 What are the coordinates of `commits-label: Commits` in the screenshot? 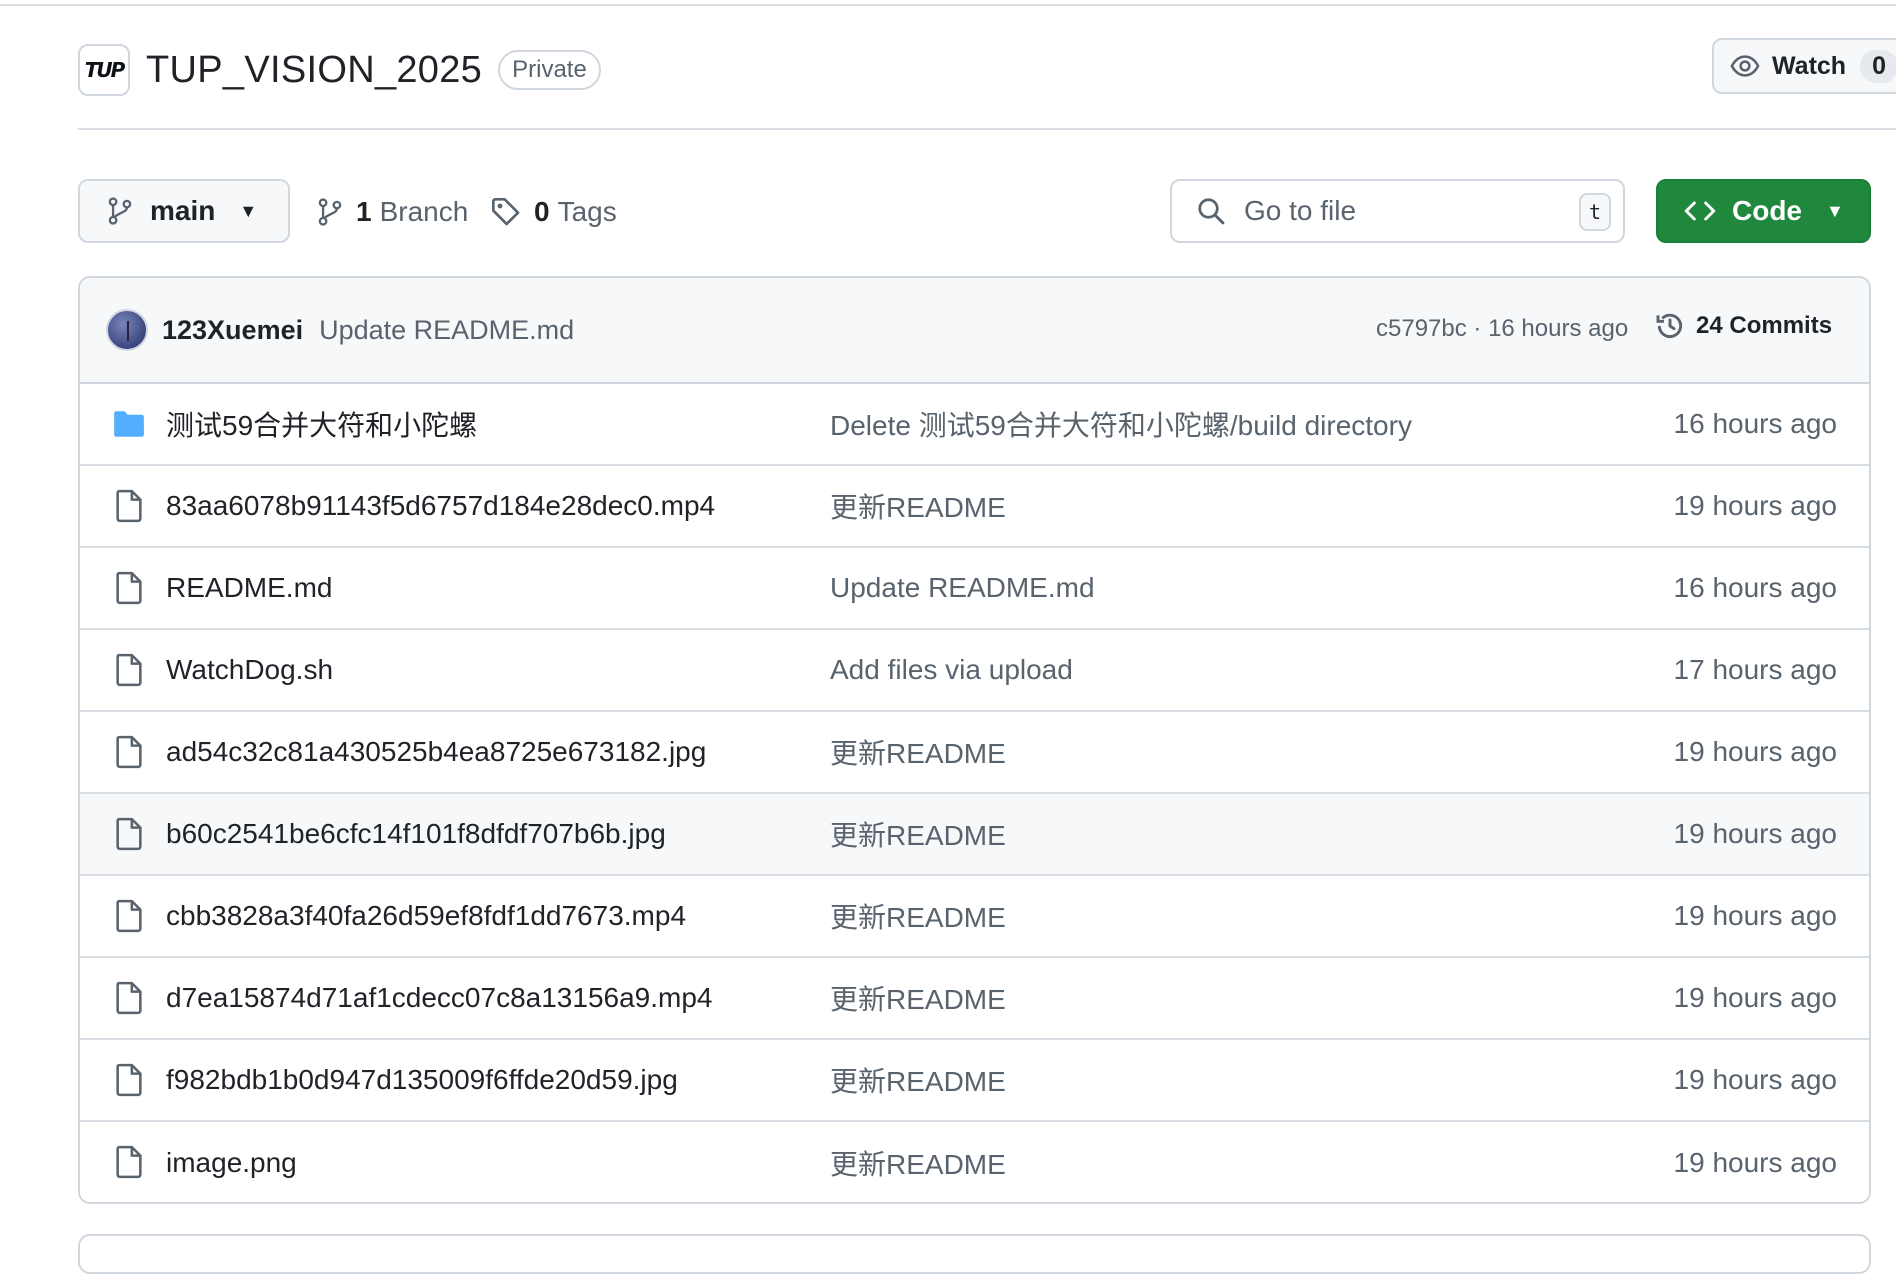 It's located at (1781, 325).